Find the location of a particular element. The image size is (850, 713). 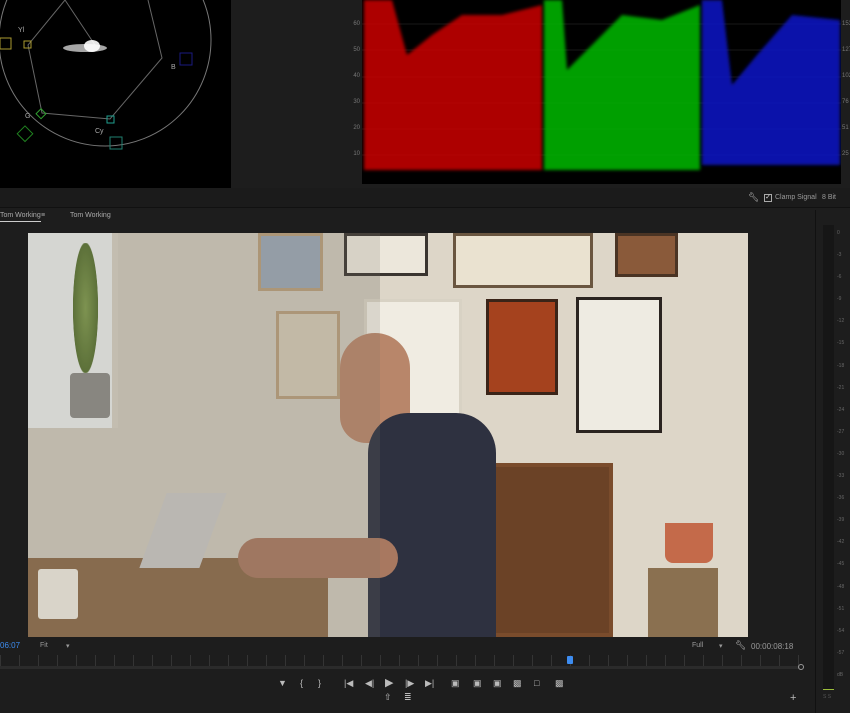

panel-divider is located at coordinates (815, 461).